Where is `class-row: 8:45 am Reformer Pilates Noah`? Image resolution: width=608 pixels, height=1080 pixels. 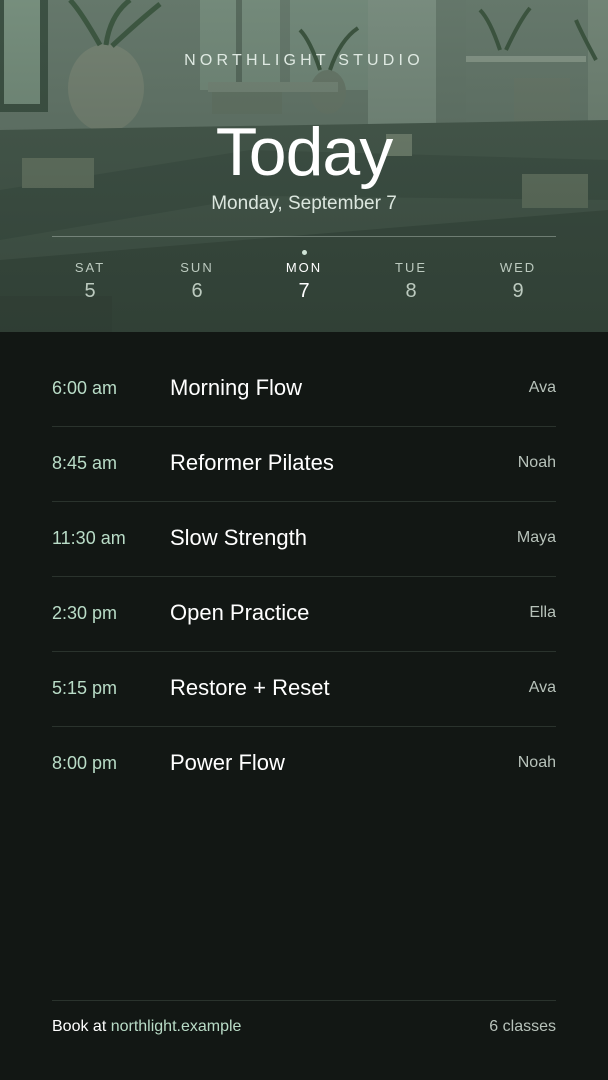
class-row: 8:45 am Reformer Pilates Noah is located at coordinates (304, 464).